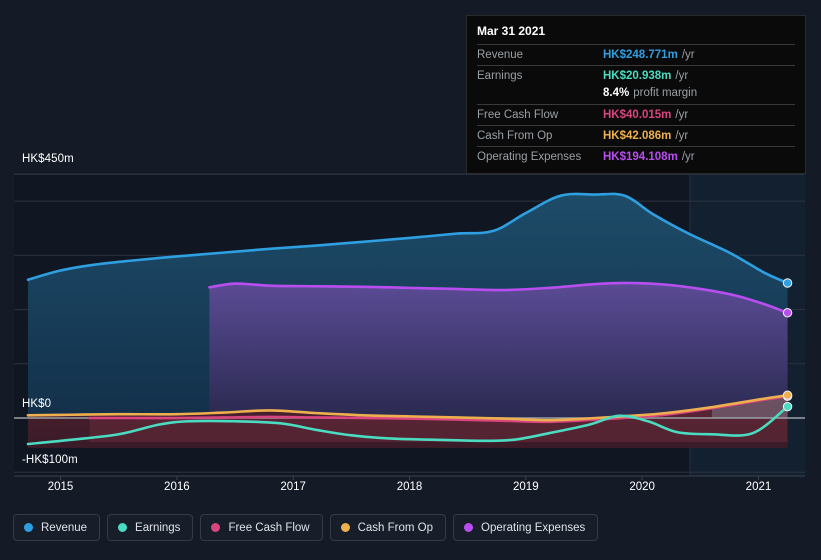 The width and height of the screenshot is (821, 560). I want to click on tooltip-row: Free Cash Flow HK$40.015m/yr, so click(636, 114).